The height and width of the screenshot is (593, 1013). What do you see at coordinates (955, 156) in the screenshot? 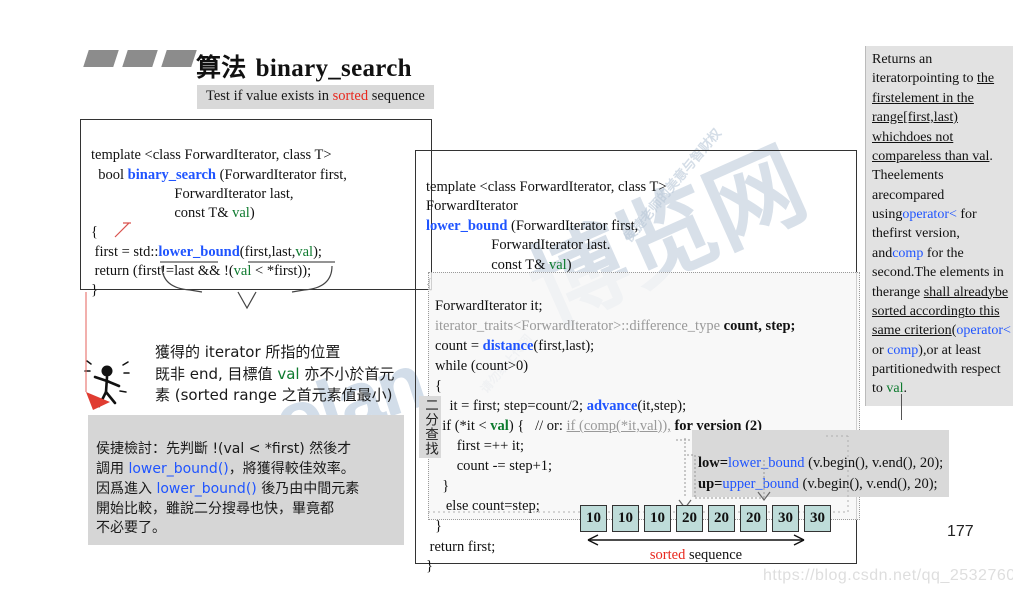
I see `reference-text-run: less than val` at bounding box center [955, 156].